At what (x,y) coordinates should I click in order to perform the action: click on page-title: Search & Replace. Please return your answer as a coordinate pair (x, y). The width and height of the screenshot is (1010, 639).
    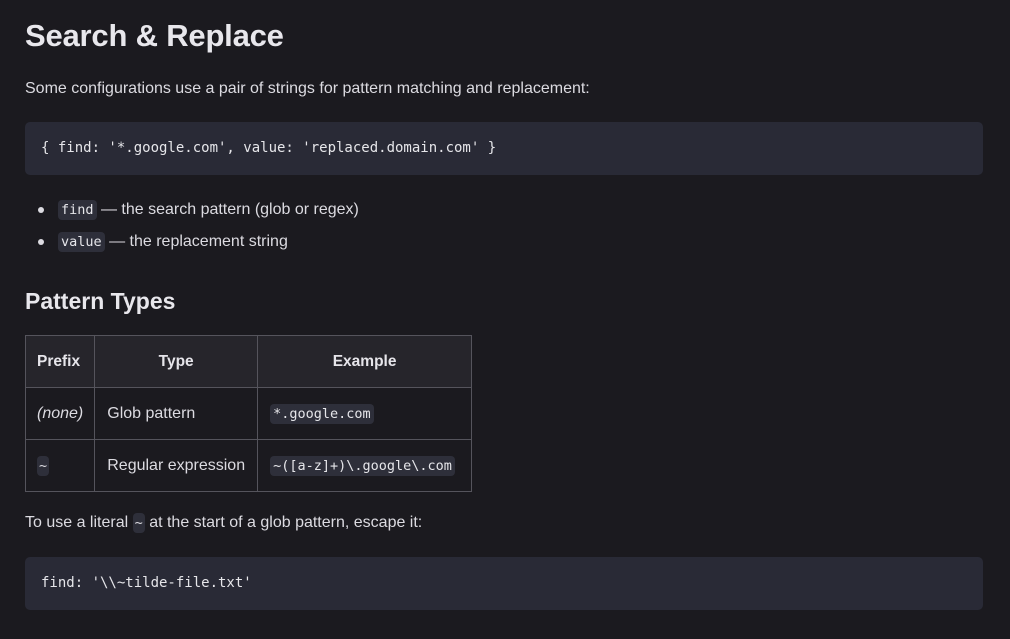
    Looking at the image, I should click on (154, 35).